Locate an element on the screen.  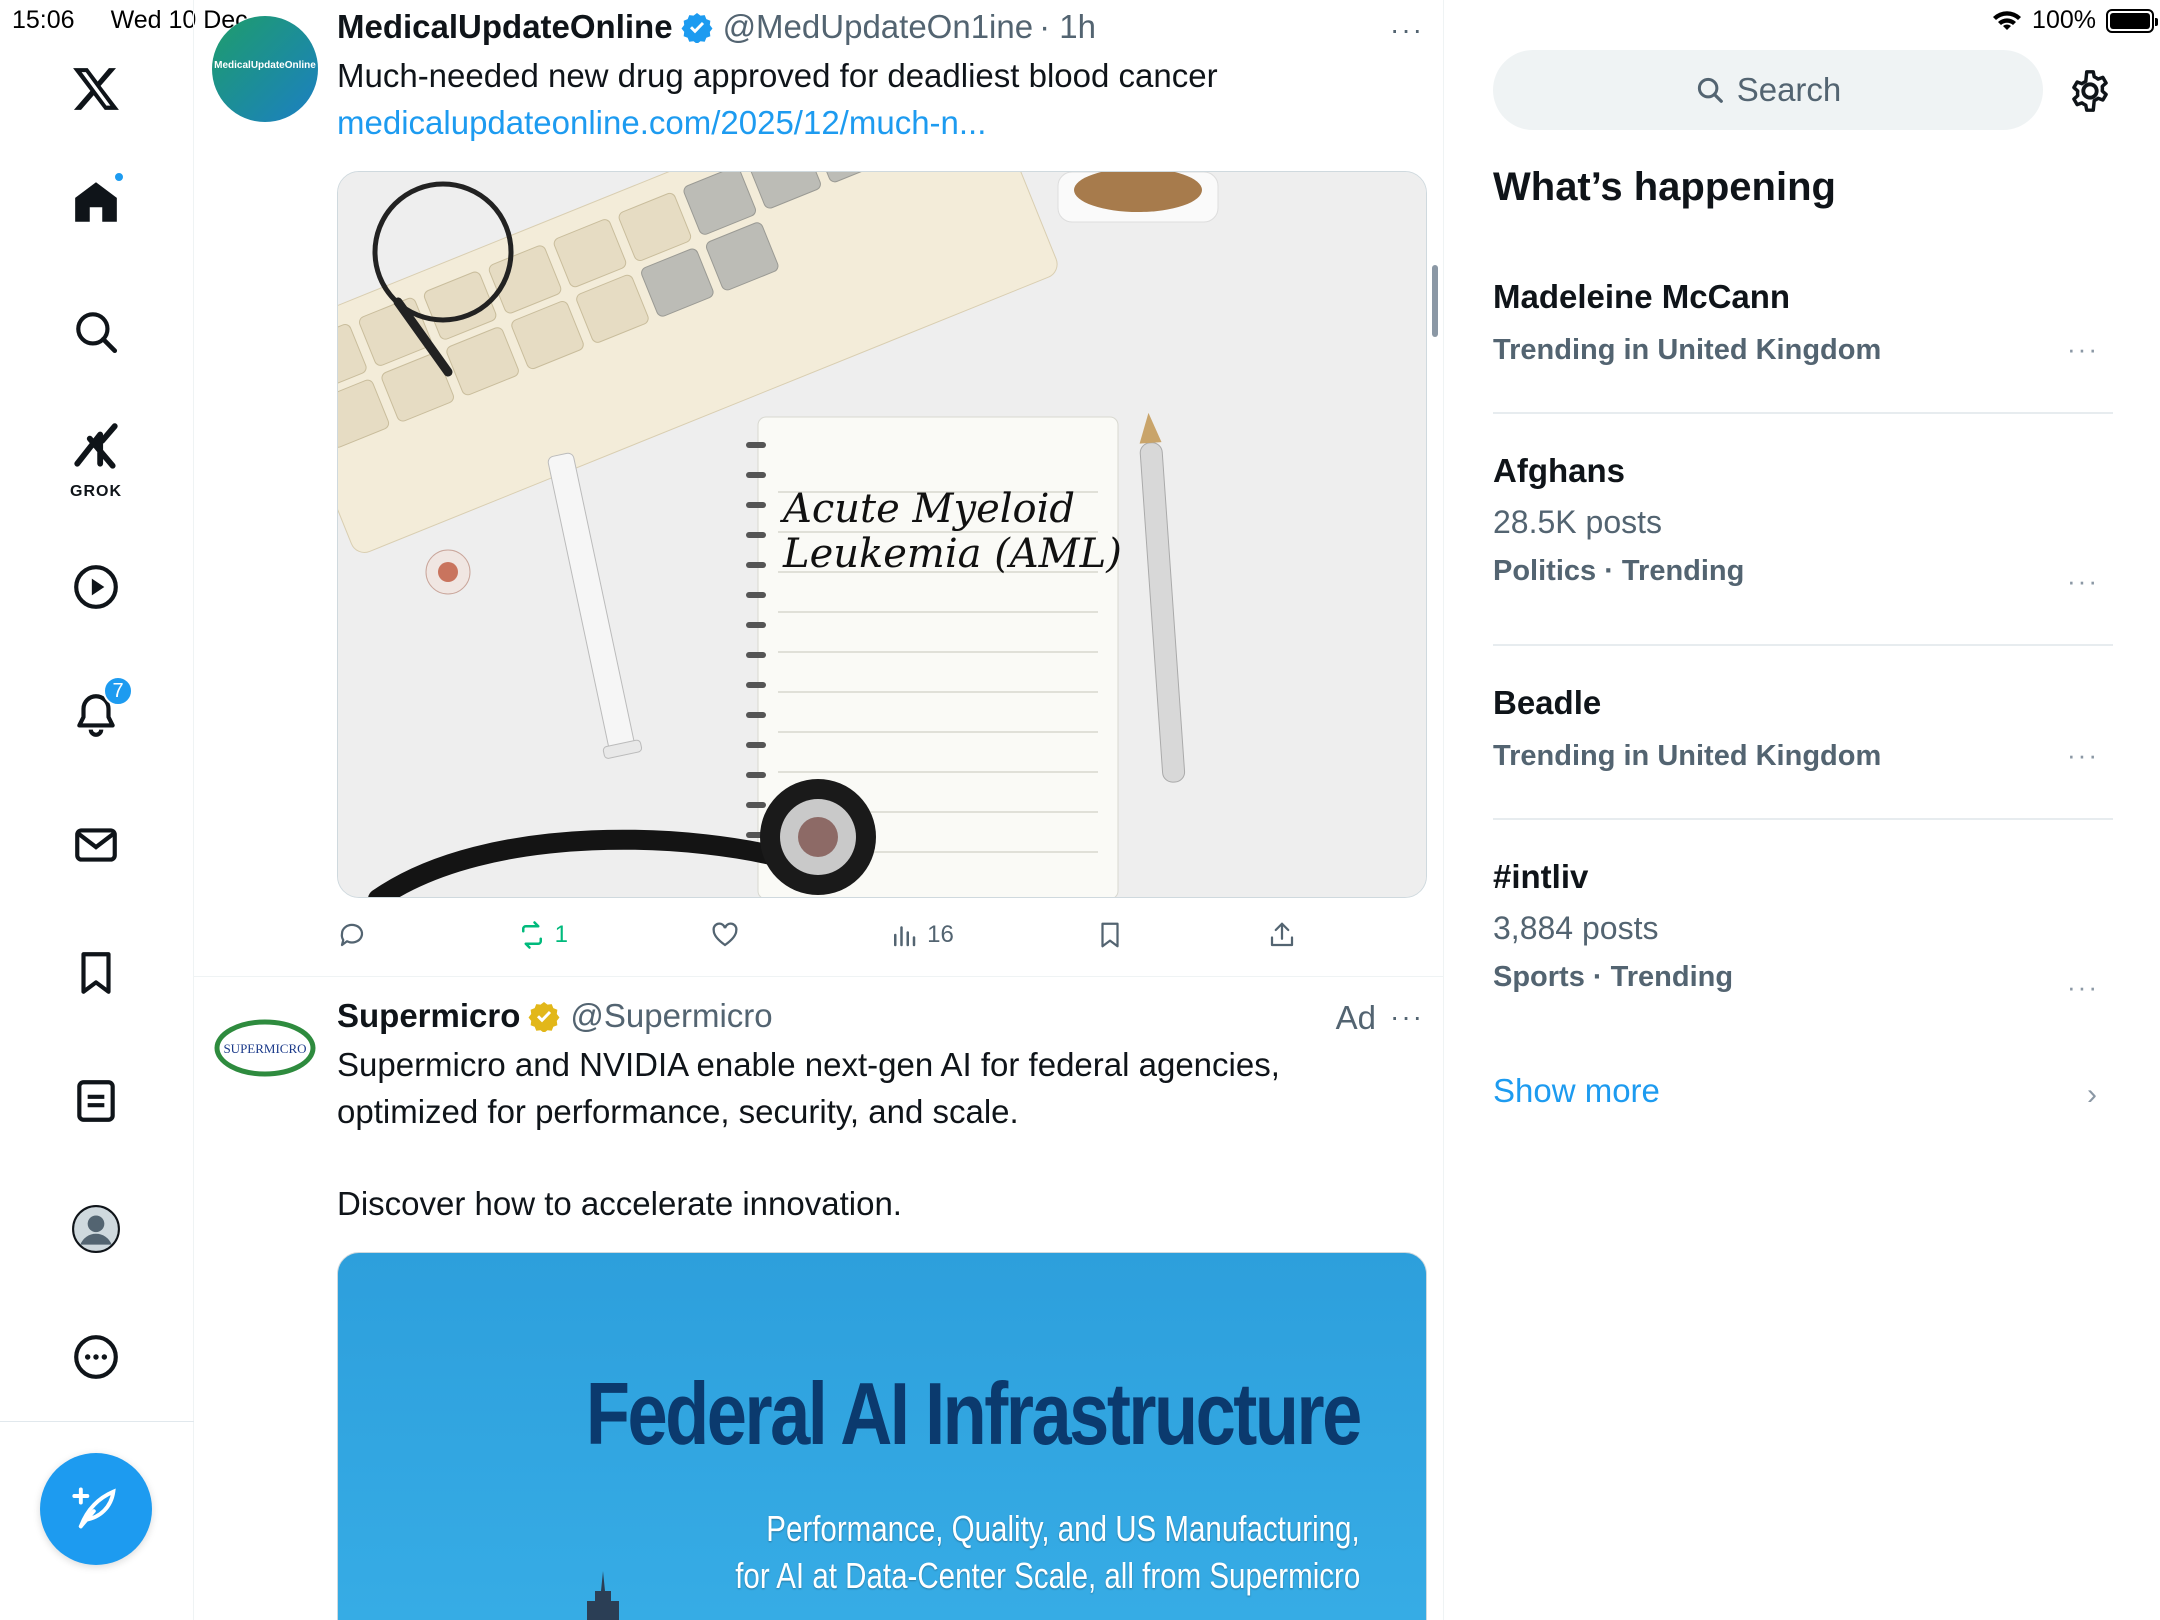
avatar-logo-text: MedicalUpdateOnline is located at coordinates (265, 65).